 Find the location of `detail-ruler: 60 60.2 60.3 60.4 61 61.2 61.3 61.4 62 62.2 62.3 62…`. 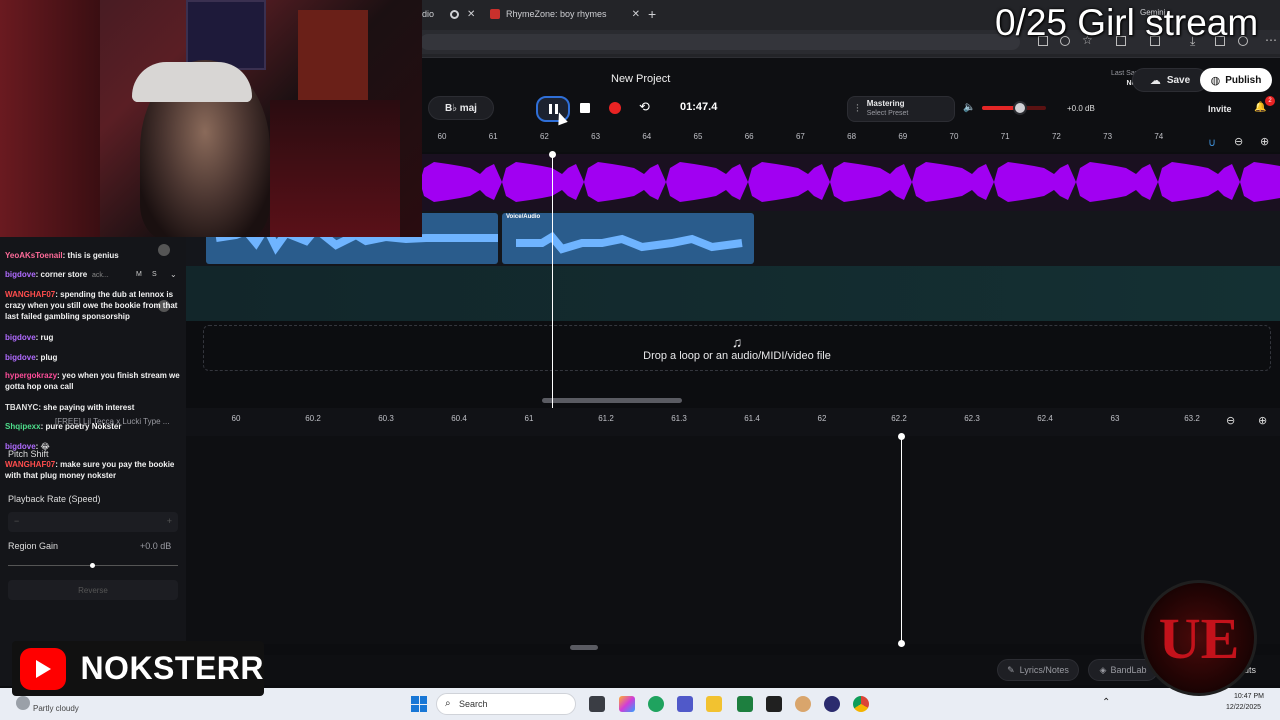

detail-ruler: 60 60.2 60.3 60.4 61 61.2 61.3 61.4 62 62.2 62.3 62… is located at coordinates (733, 422).